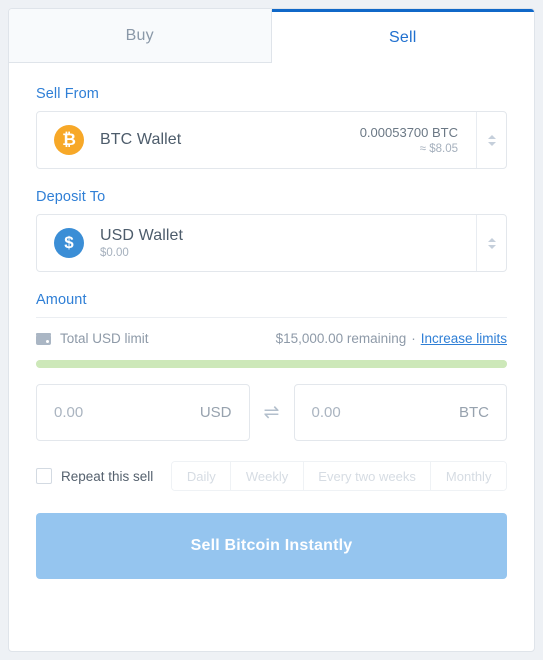 The image size is (543, 660). What do you see at coordinates (491, 140) in the screenshot?
I see `sell-from-stepper` at bounding box center [491, 140].